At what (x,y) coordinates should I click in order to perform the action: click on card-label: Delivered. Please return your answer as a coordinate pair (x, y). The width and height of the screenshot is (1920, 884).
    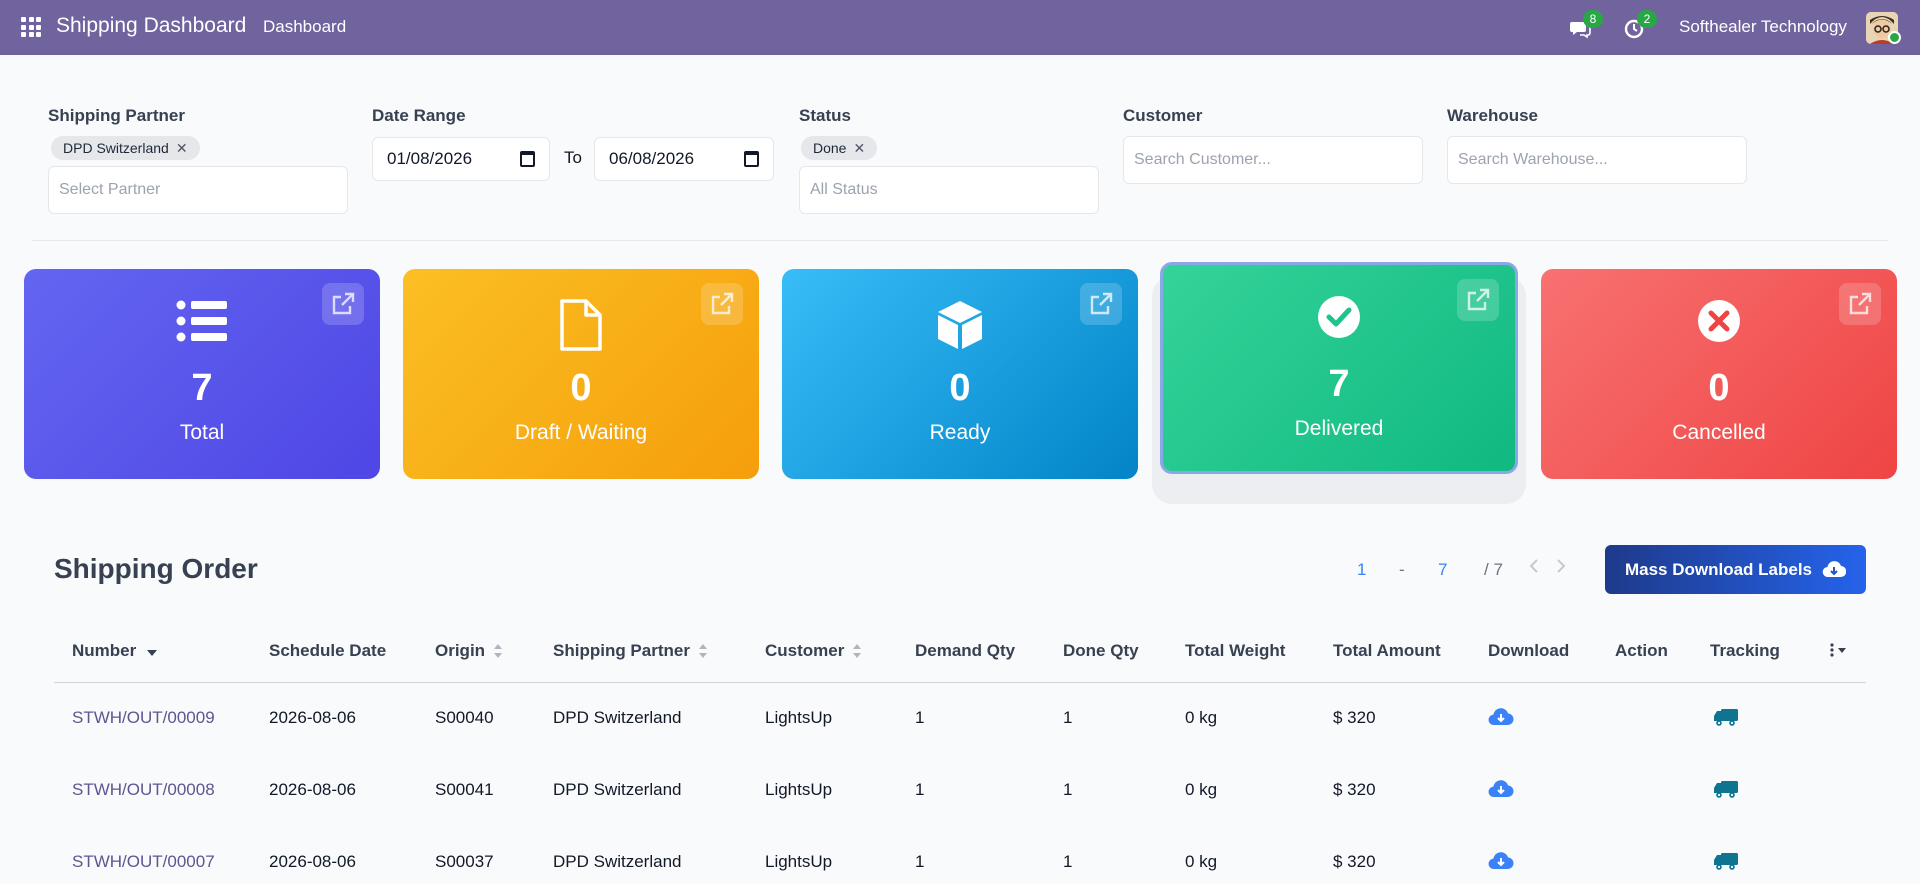
    Looking at the image, I should click on (1339, 428).